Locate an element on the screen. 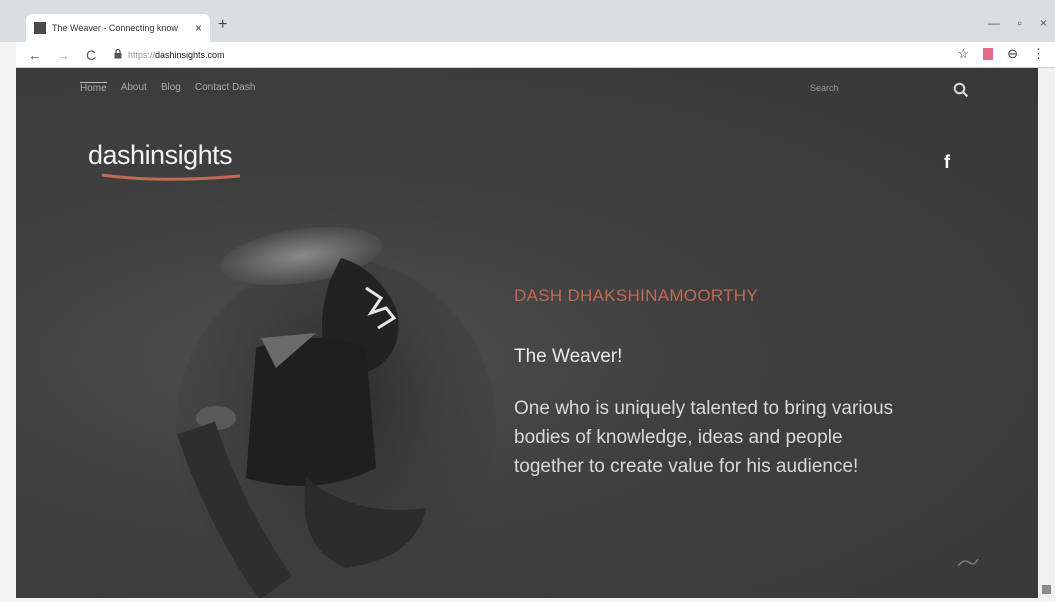  bookmark-star-icon: ☆ is located at coordinates (963, 54).